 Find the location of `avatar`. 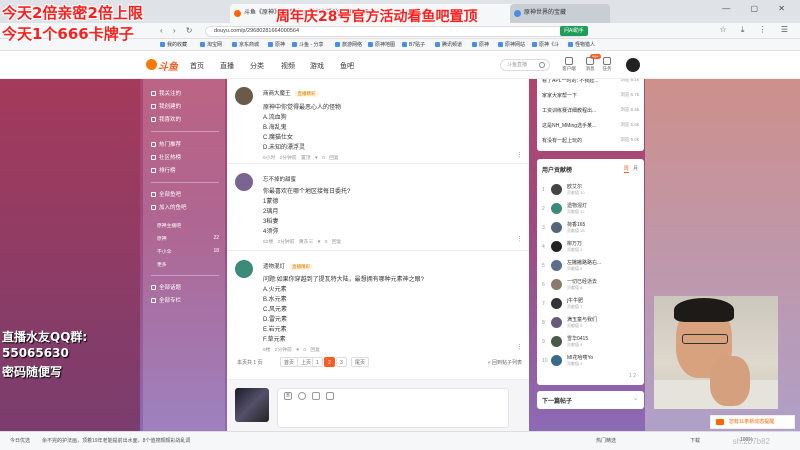

avatar is located at coordinates (556, 246).